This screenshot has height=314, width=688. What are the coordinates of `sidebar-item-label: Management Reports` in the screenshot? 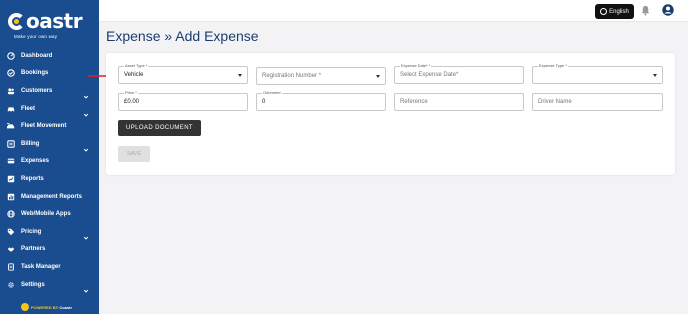 It's located at (52, 196).